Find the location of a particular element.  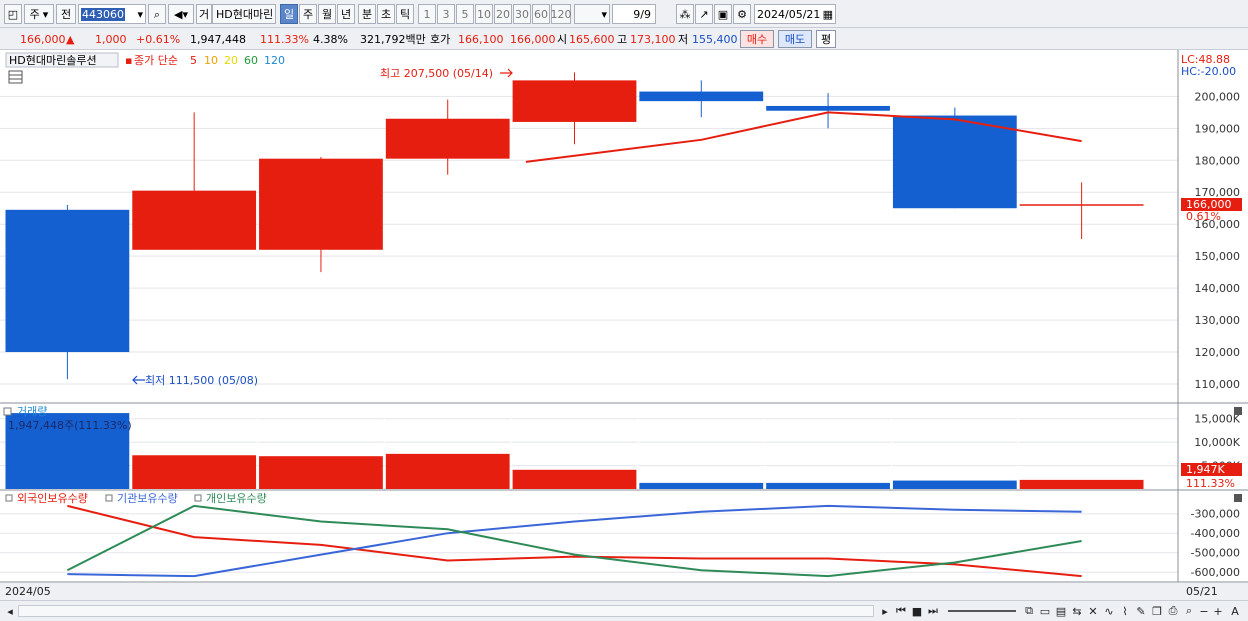

interval-5-button: 5 is located at coordinates (465, 14).